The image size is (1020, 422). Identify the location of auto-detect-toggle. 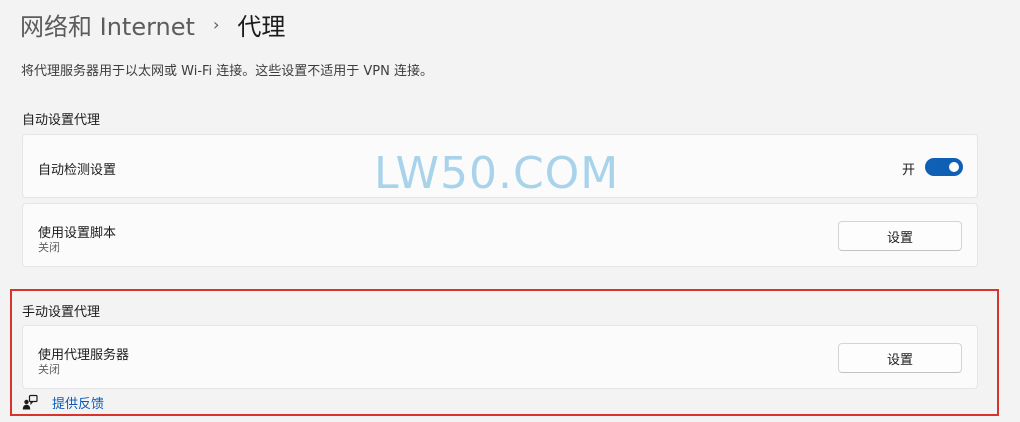
(944, 167).